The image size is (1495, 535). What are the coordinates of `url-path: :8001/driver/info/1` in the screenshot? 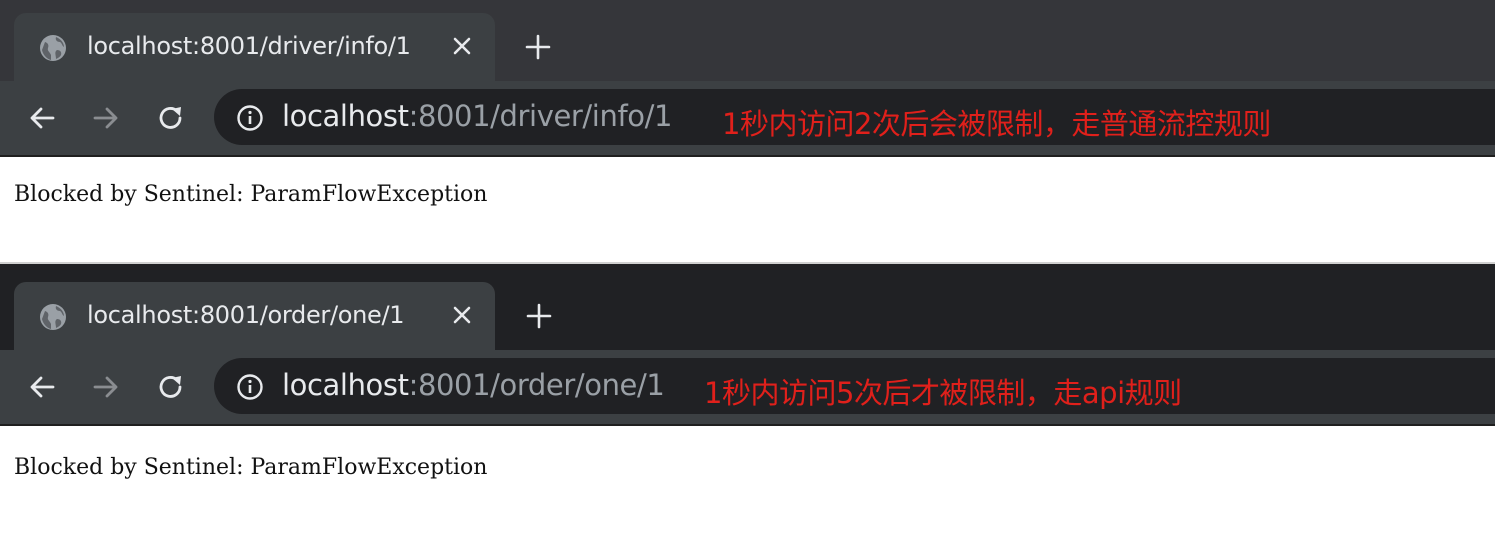 It's located at (540, 116).